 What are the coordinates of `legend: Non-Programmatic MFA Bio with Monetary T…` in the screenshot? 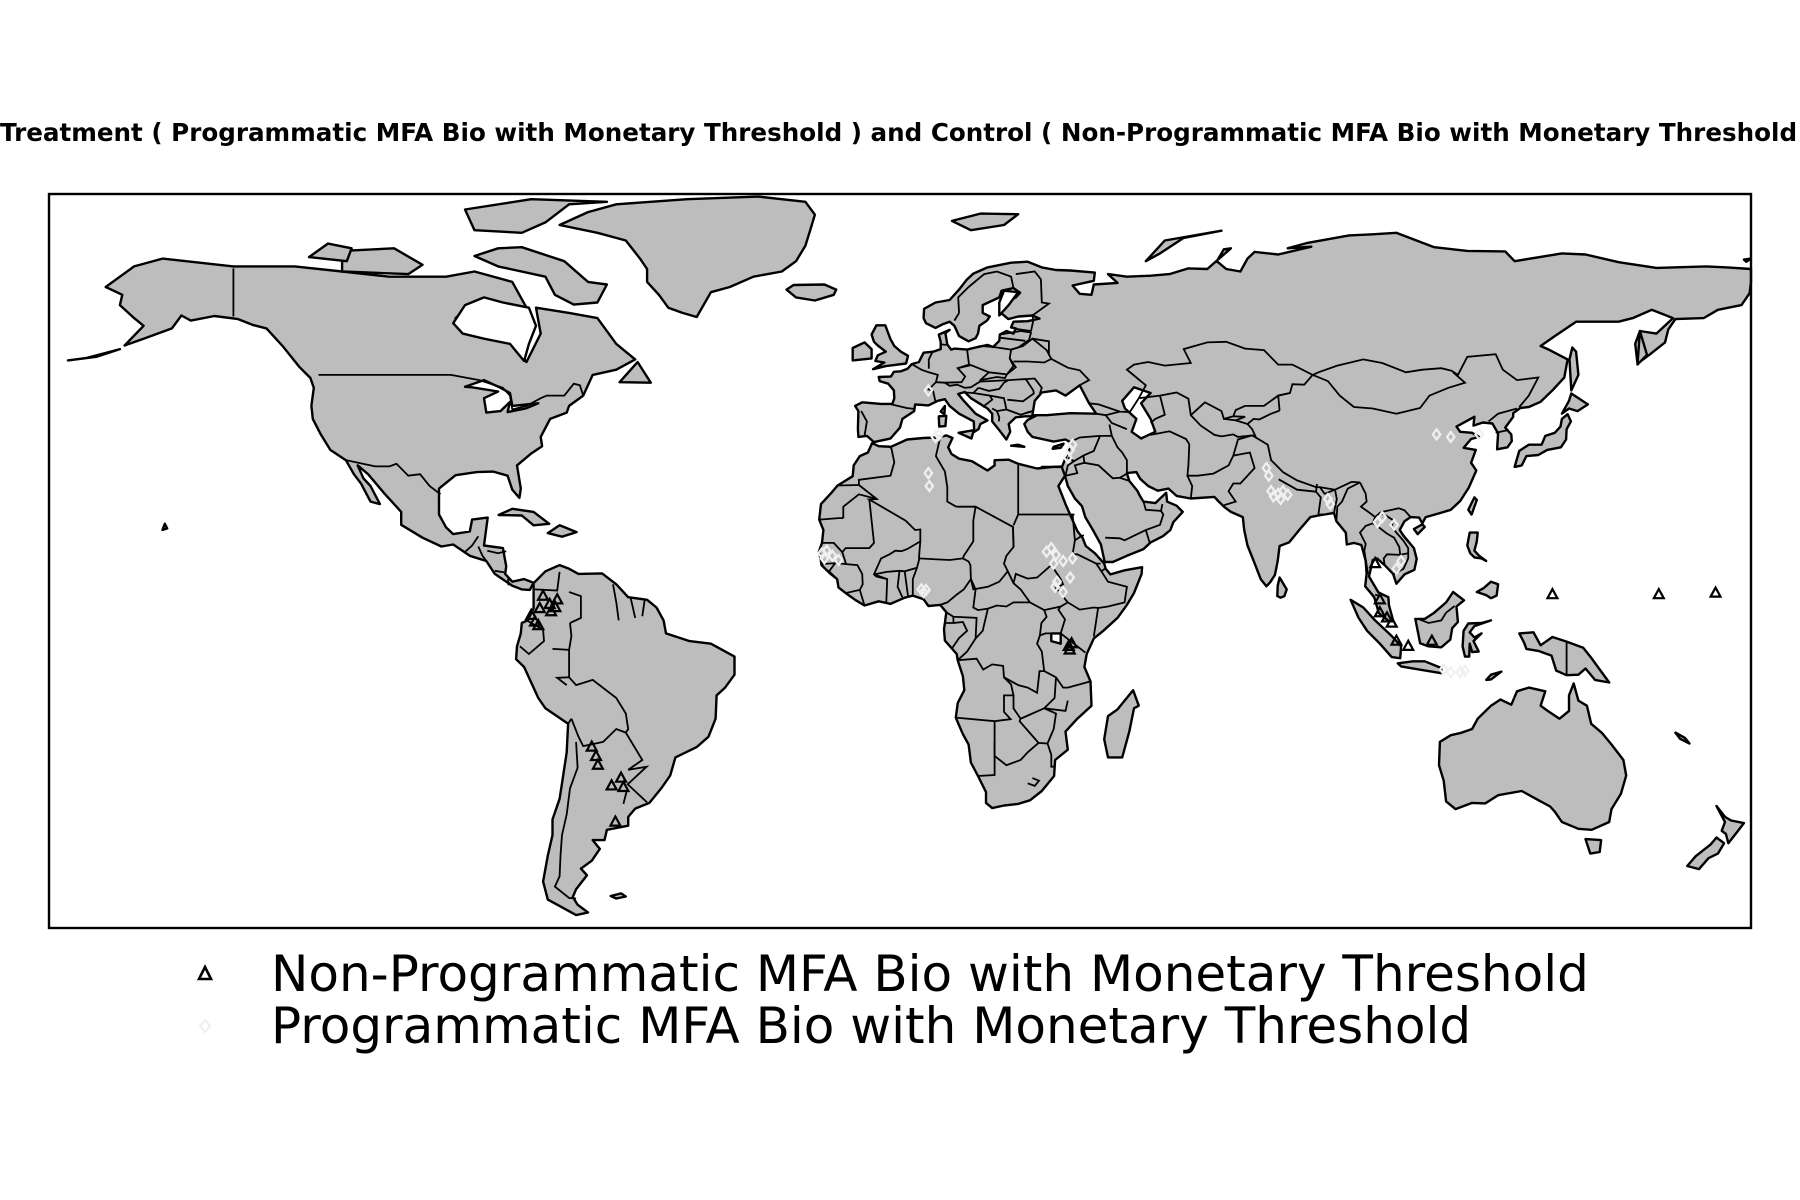 It's located at (940, 1000).